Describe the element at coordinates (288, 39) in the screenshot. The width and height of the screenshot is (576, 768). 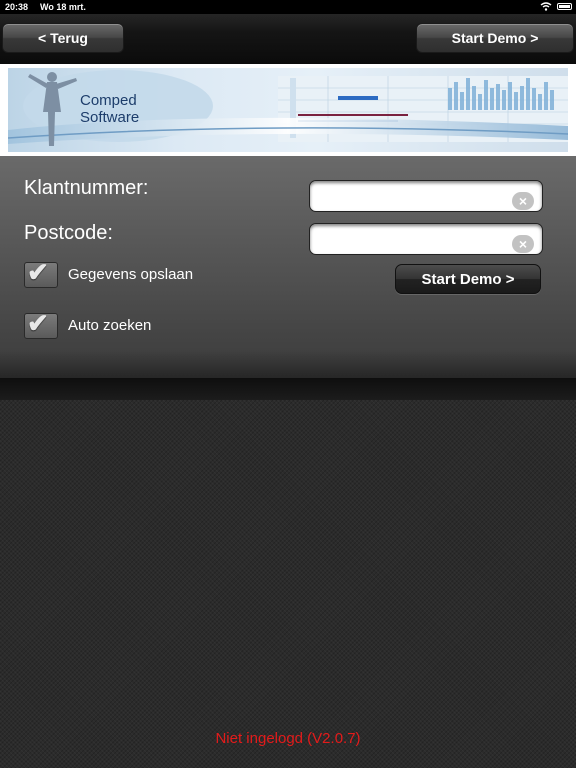
I see `navigation-bar: < Terug Start Demo >` at that location.